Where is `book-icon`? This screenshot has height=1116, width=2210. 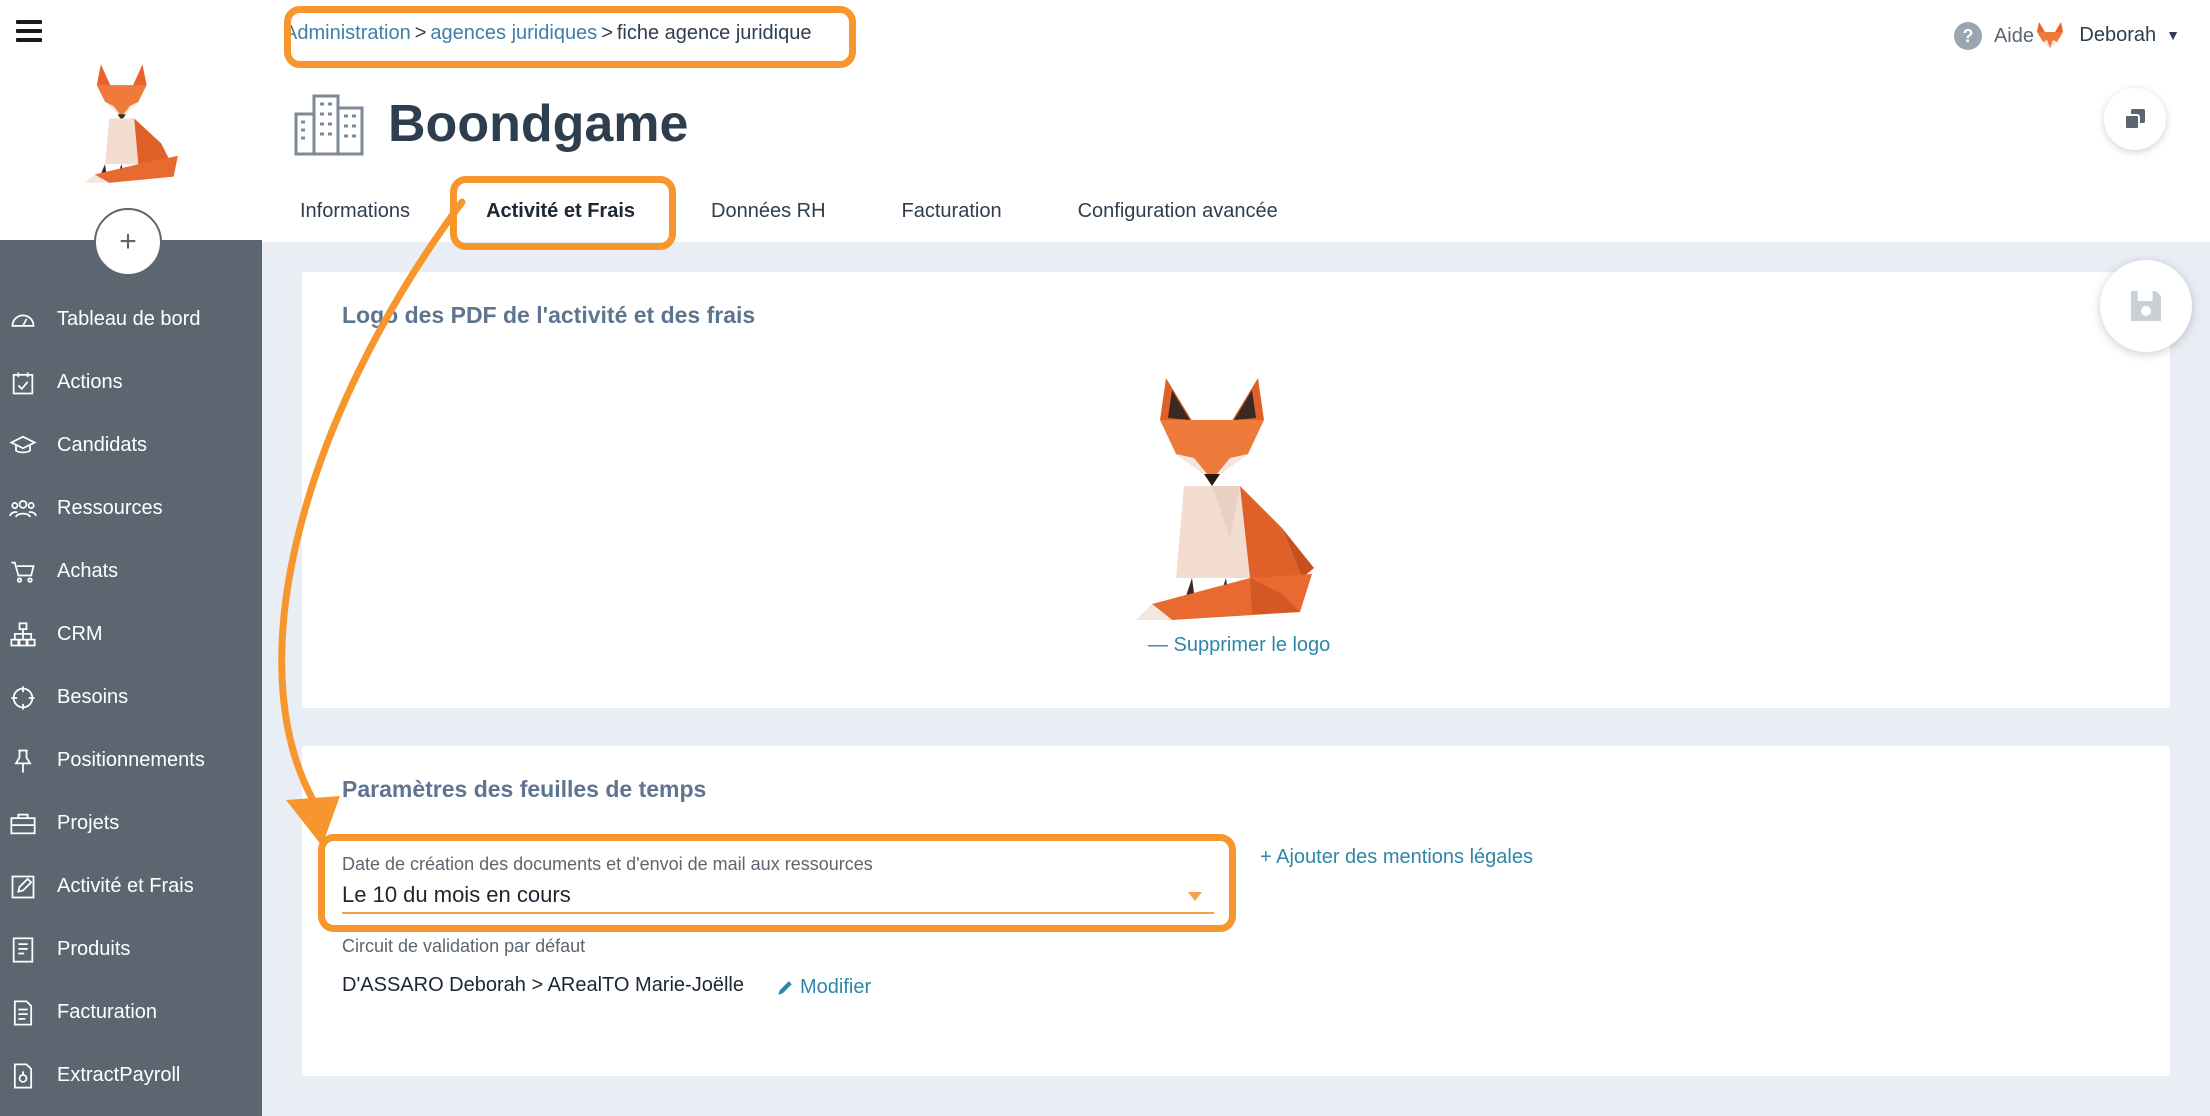 book-icon is located at coordinates (28, 950).